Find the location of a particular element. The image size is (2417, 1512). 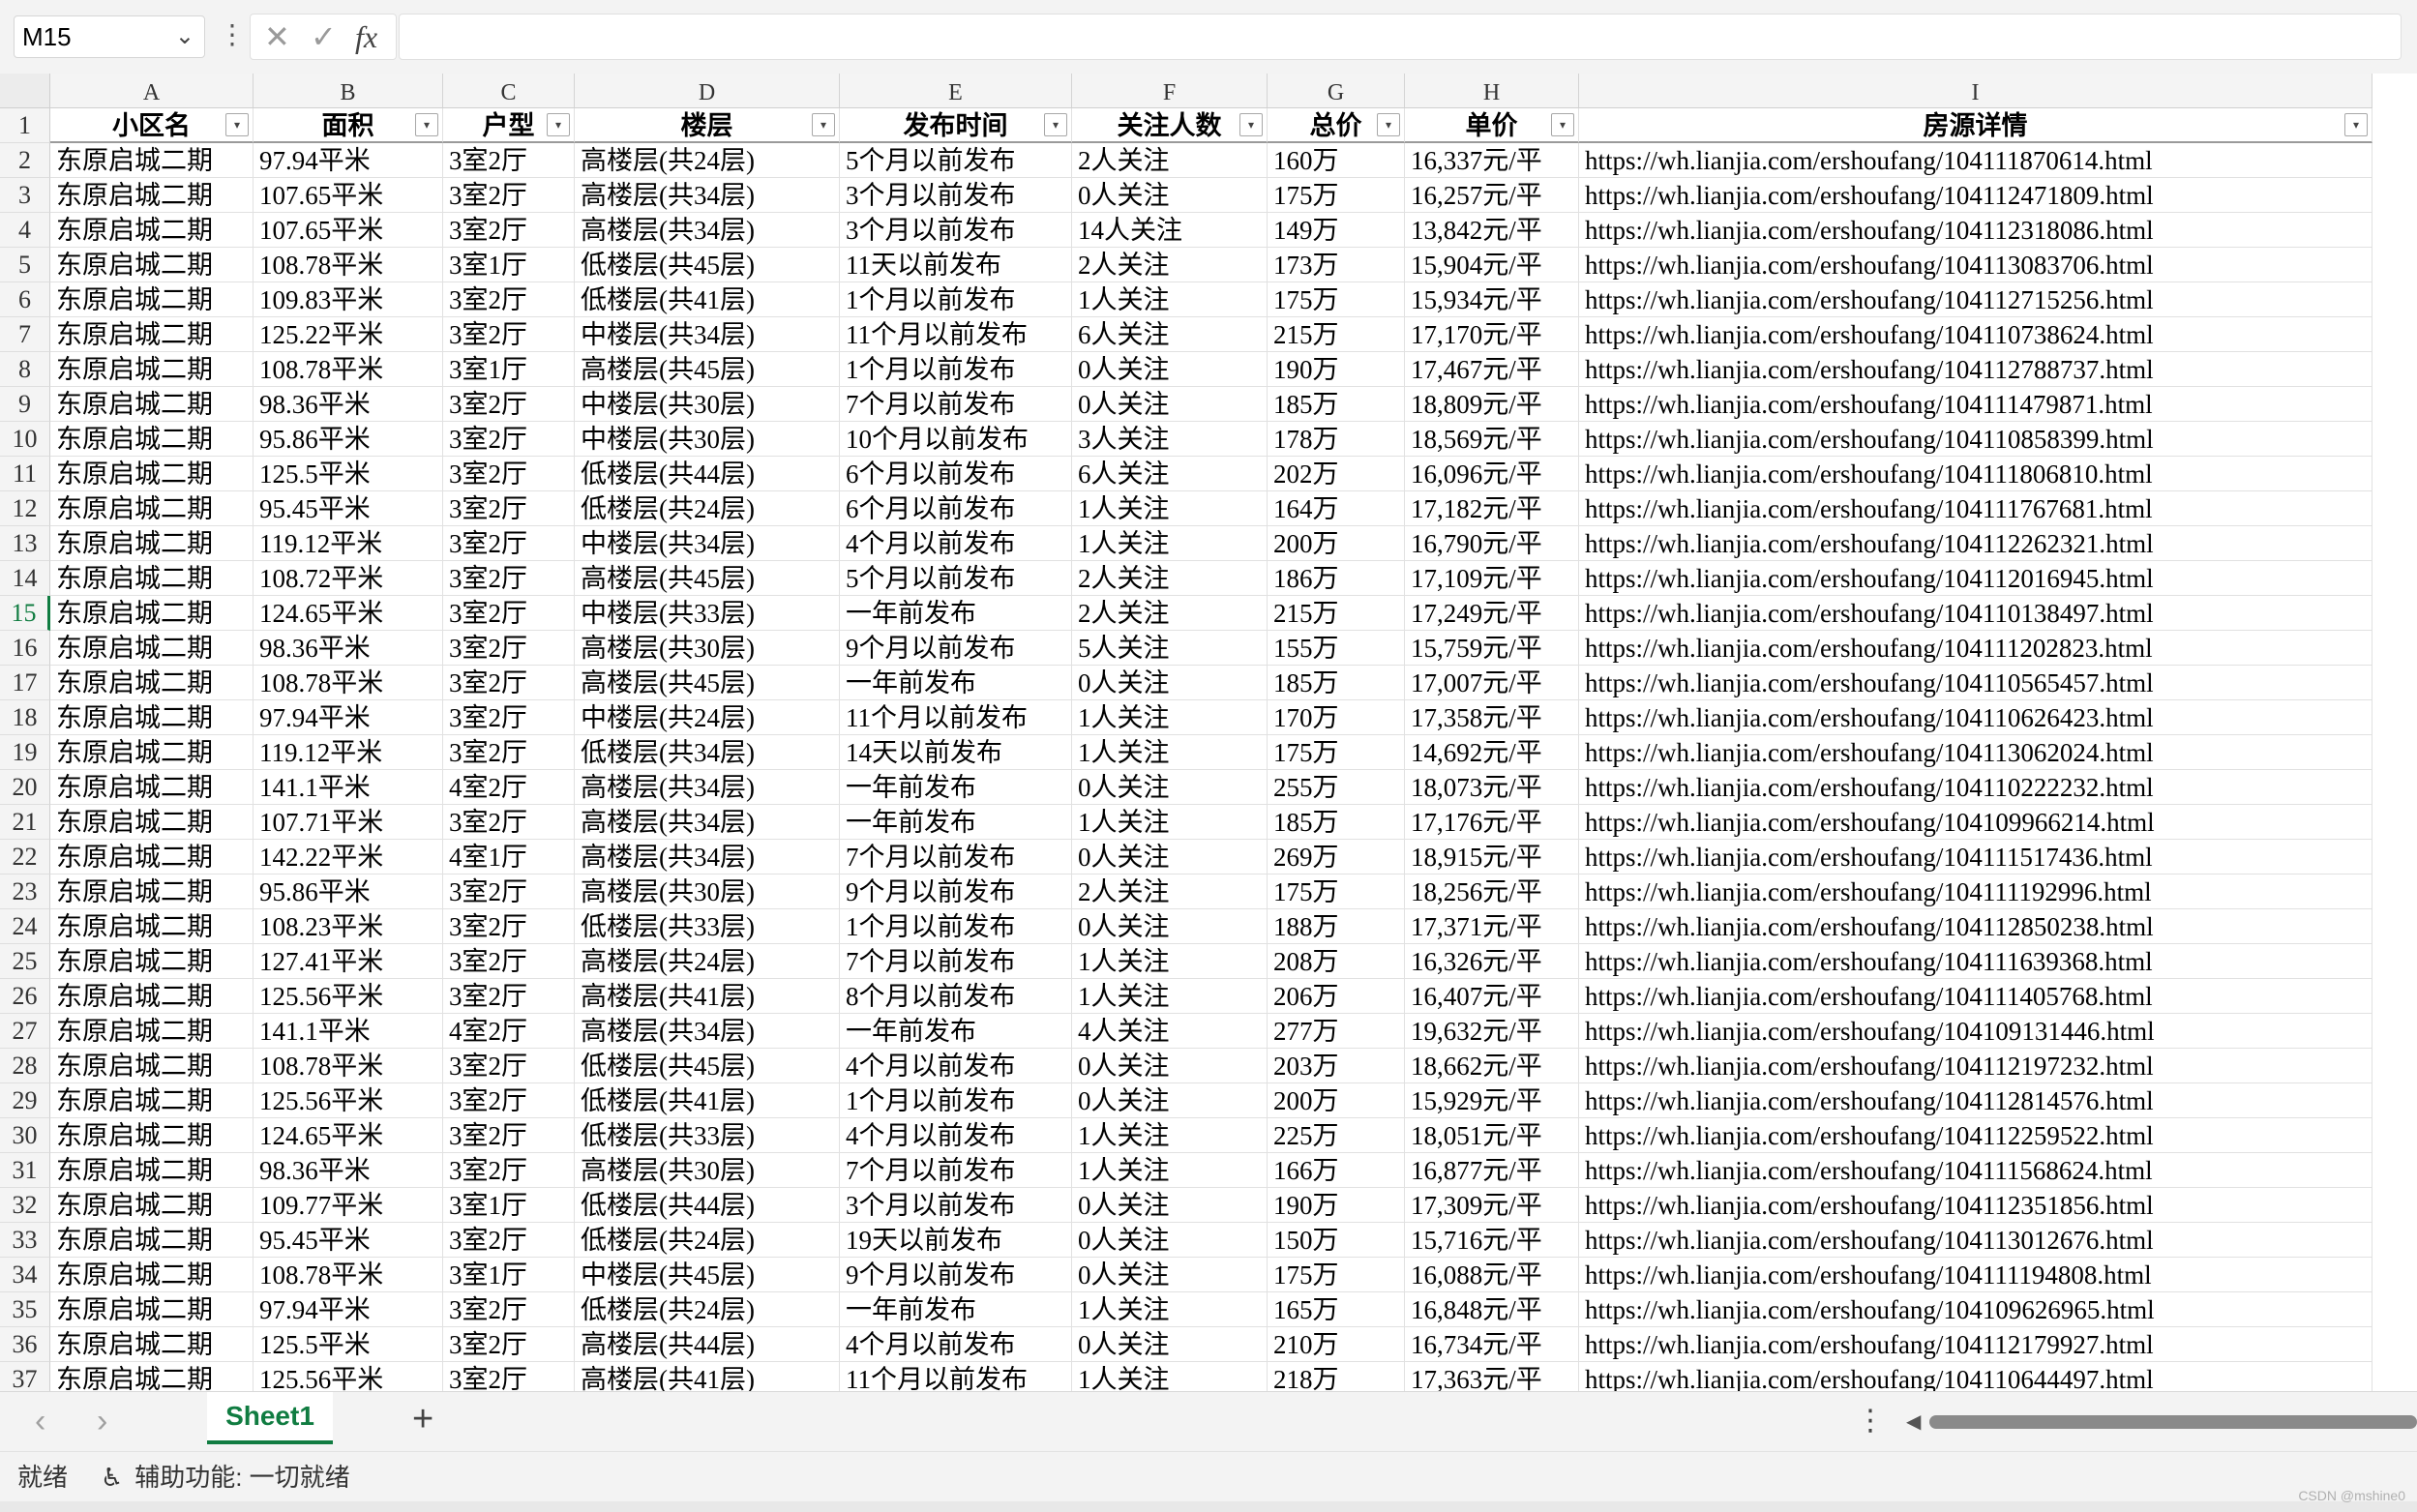

cell-area: 125.5平米 is located at coordinates (348, 1344).